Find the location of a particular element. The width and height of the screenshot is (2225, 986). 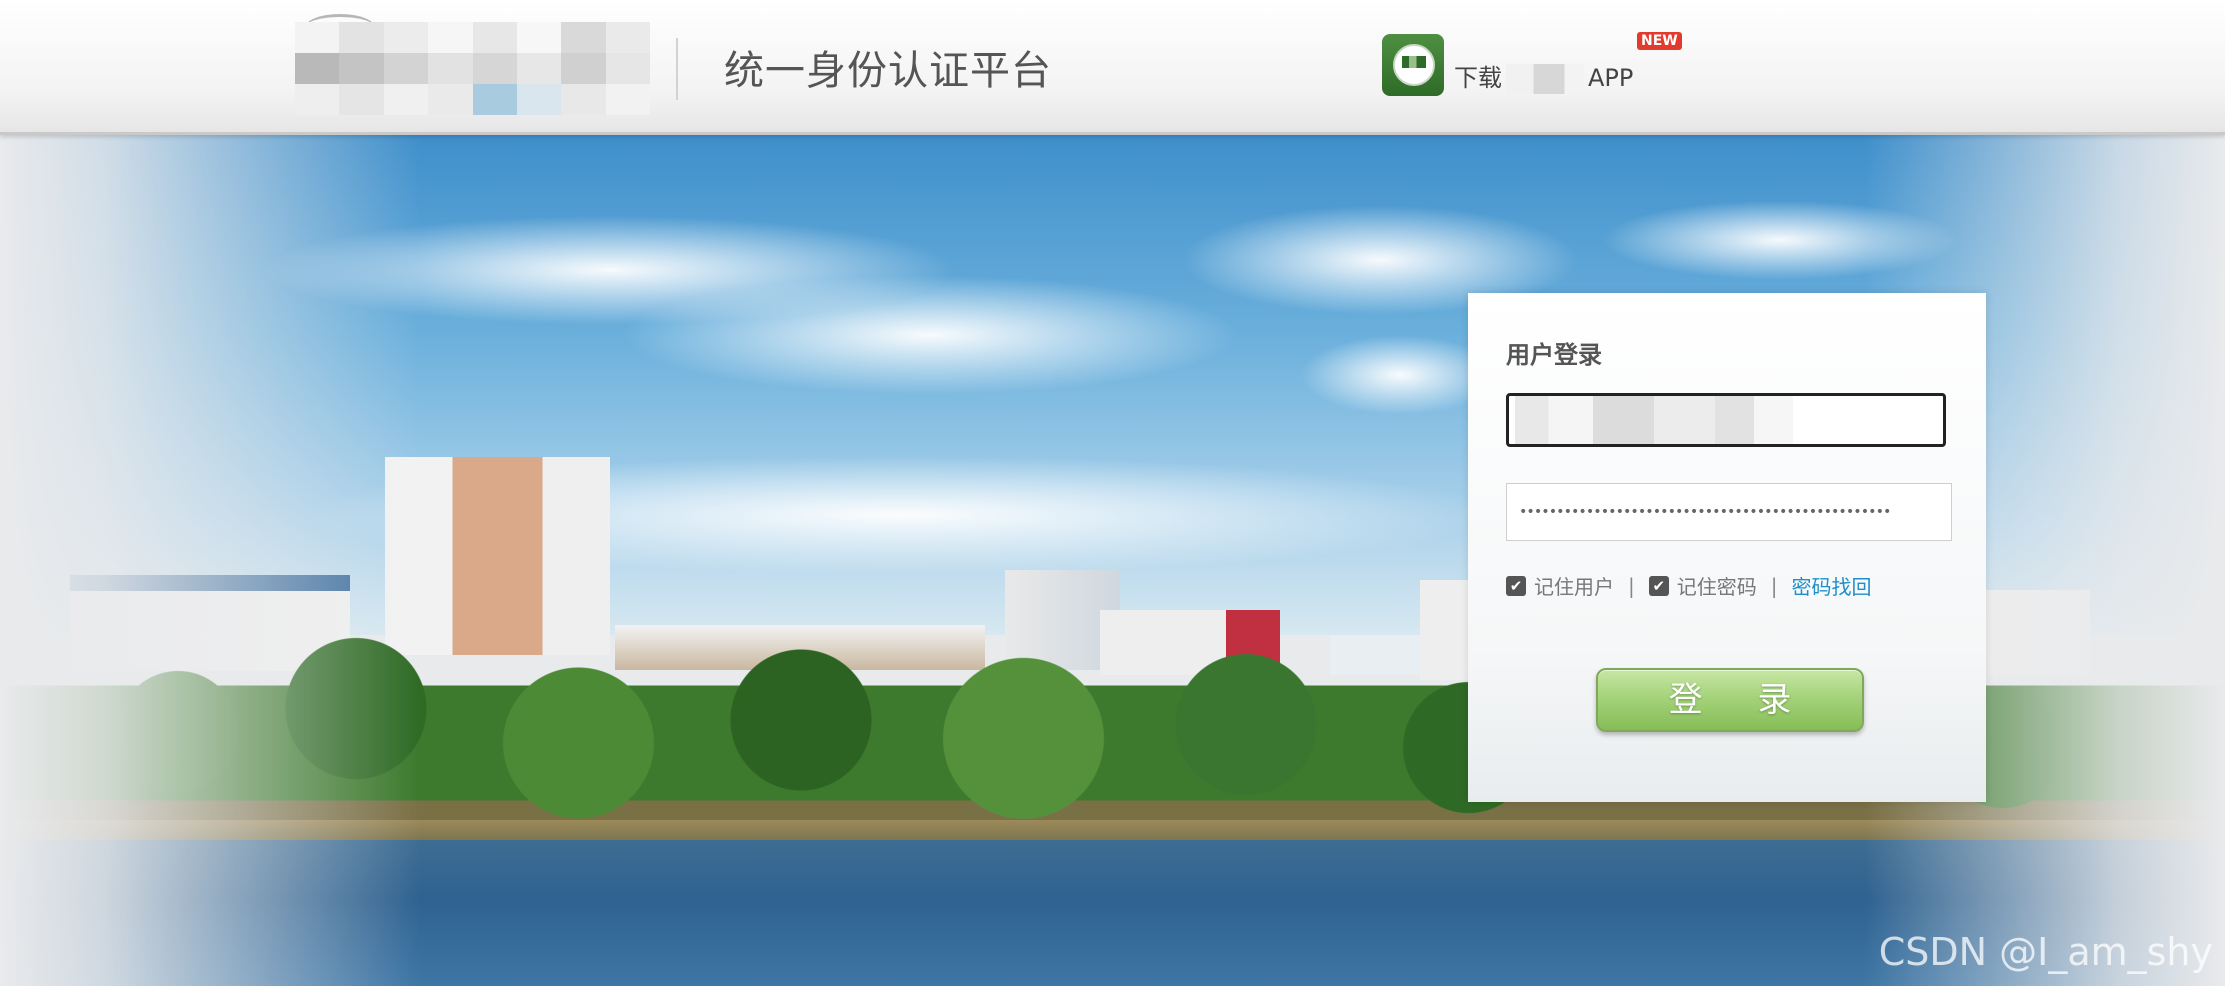

login-options: ✔ 记住用户 | ✔ 记住密码 | 密码找回 is located at coordinates (1689, 585).